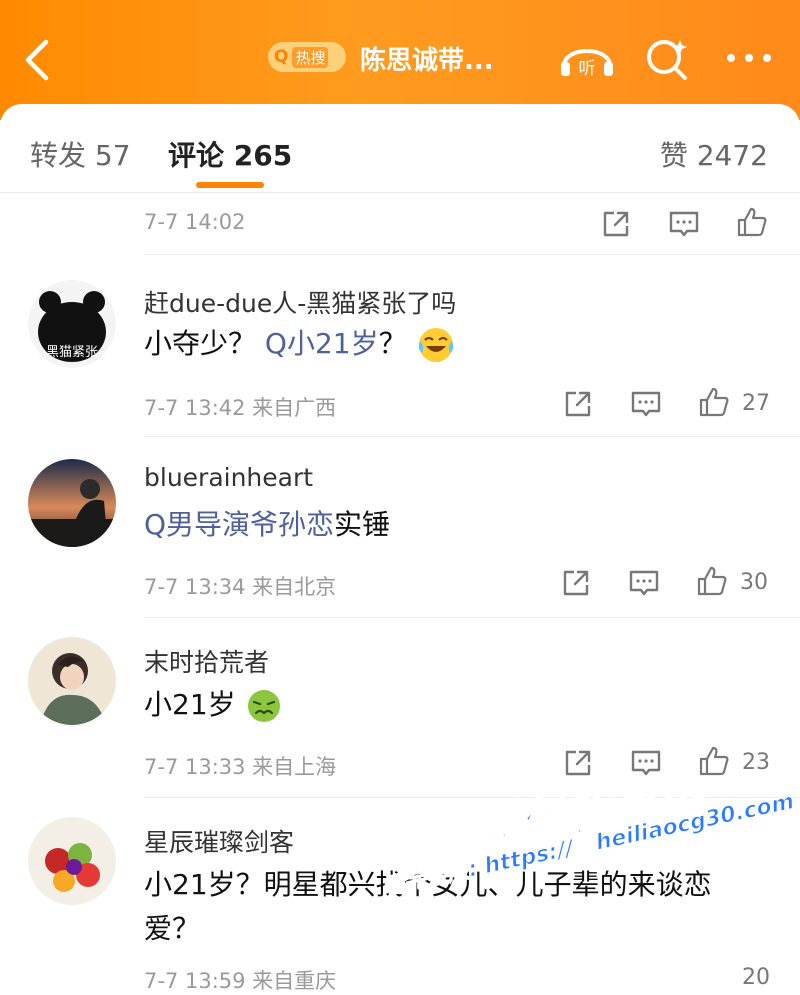 The image size is (800, 995). What do you see at coordinates (240, 981) in the screenshot?
I see `comment-meta: 7-7 13:59 来自重庆` at bounding box center [240, 981].